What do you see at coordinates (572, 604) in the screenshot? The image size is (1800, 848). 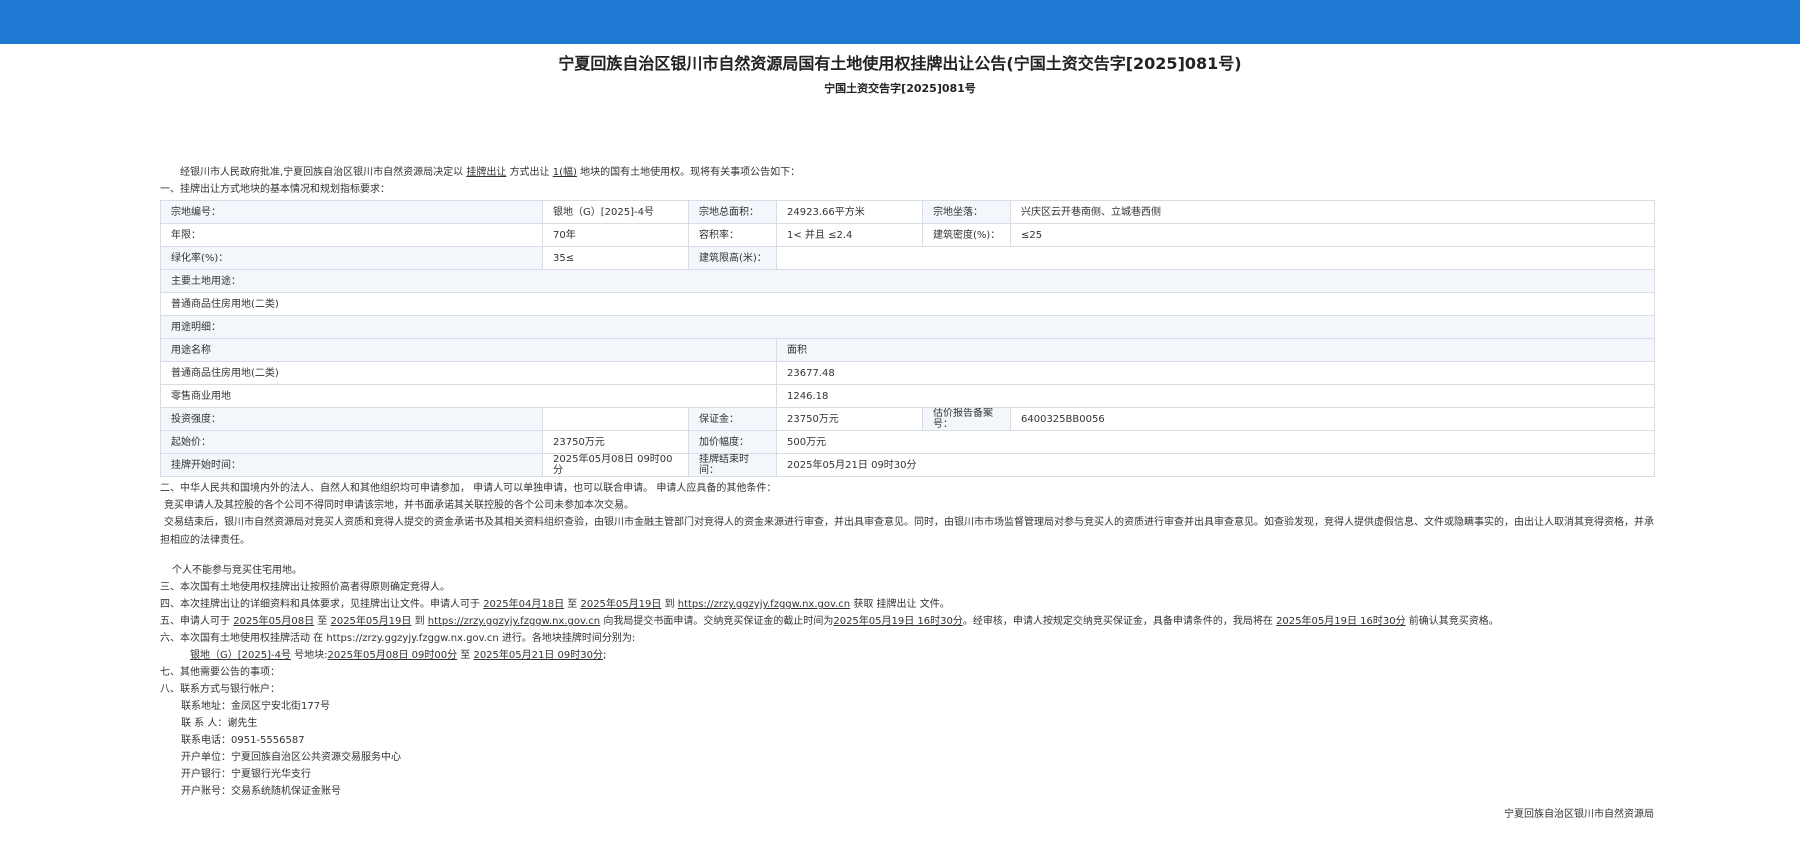 I see `s4-to: 至` at bounding box center [572, 604].